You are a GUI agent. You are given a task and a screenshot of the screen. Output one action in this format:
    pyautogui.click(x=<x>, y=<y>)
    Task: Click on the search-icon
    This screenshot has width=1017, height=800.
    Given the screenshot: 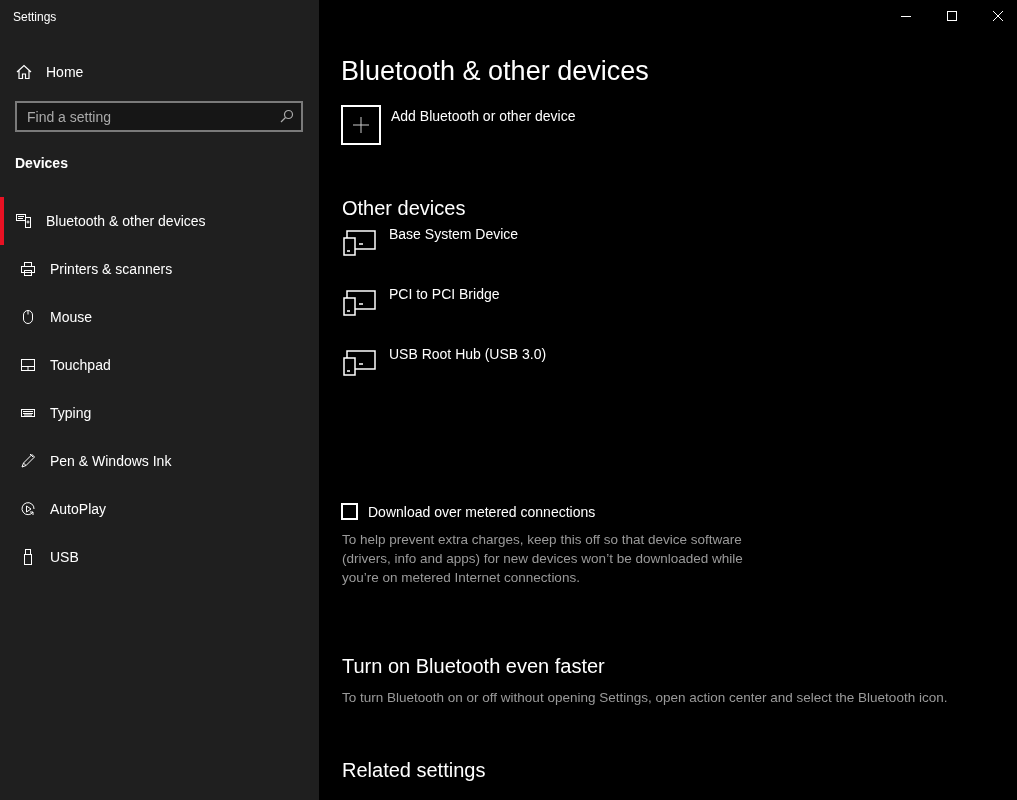 What is the action you would take?
    pyautogui.click(x=287, y=116)
    